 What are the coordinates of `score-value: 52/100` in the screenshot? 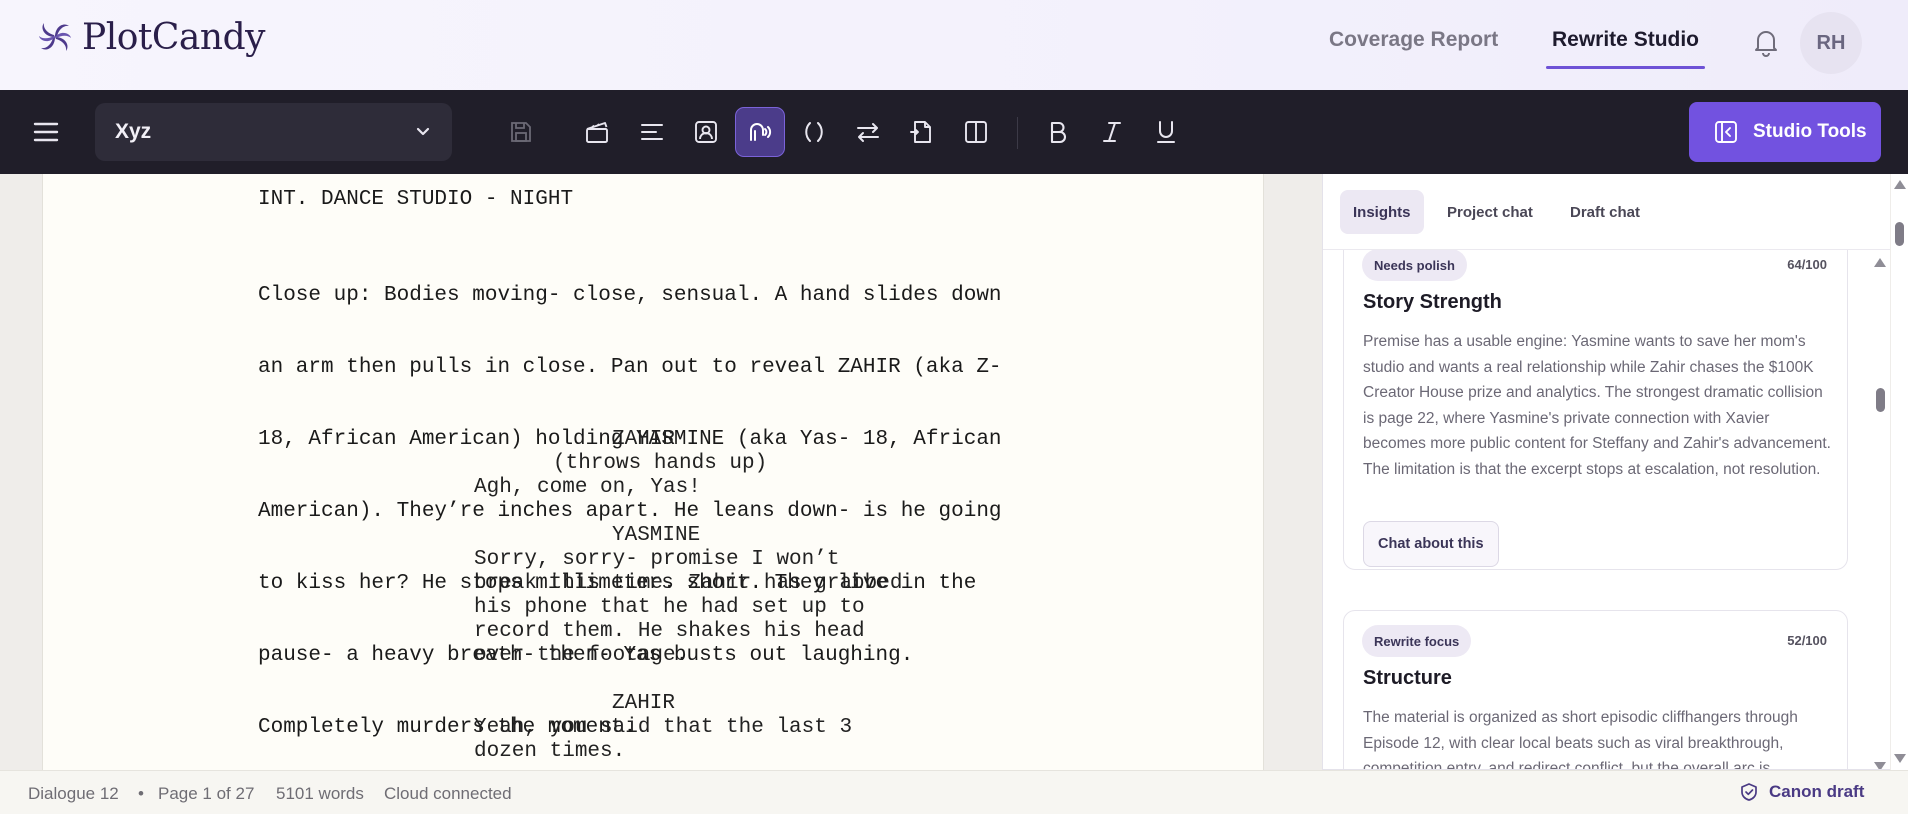 It's located at (1807, 640).